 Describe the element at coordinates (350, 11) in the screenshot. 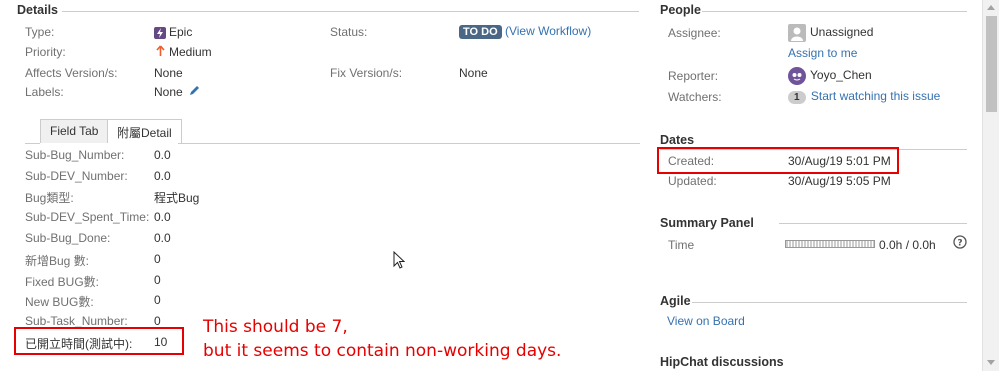

I see `details-divider` at that location.